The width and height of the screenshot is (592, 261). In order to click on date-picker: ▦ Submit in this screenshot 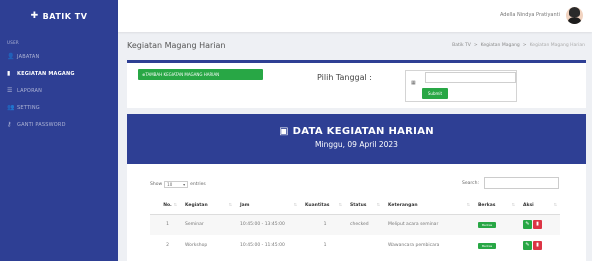, I will do `click(461, 86)`.